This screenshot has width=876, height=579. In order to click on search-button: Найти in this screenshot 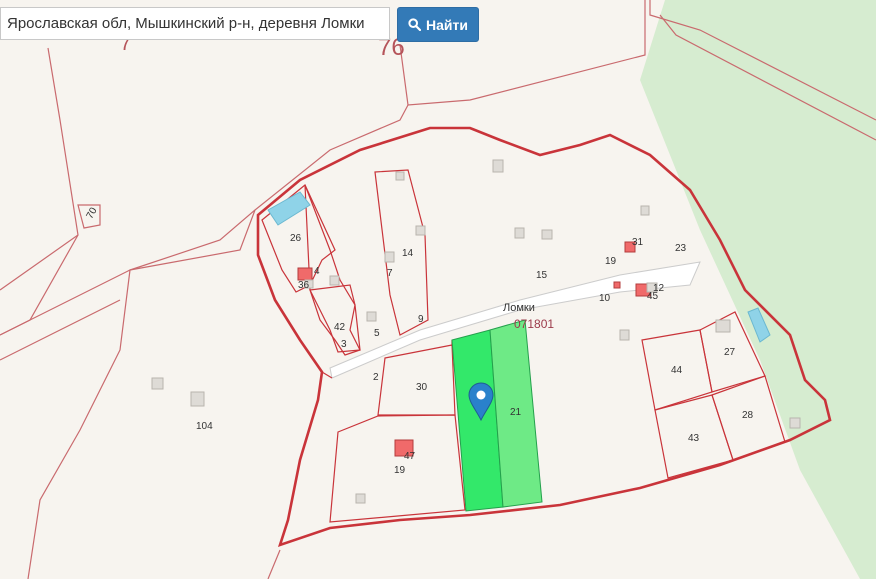, I will do `click(438, 24)`.